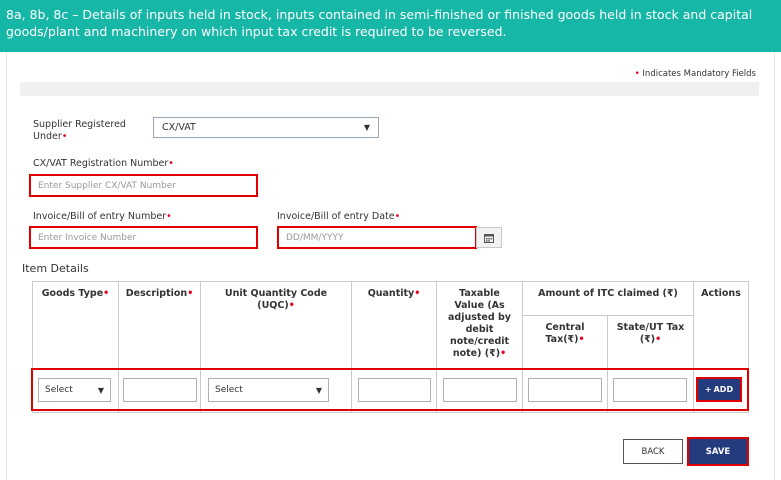  I want to click on col-header-uqc: Unit Quantity Code (UQC)•, so click(276, 325).